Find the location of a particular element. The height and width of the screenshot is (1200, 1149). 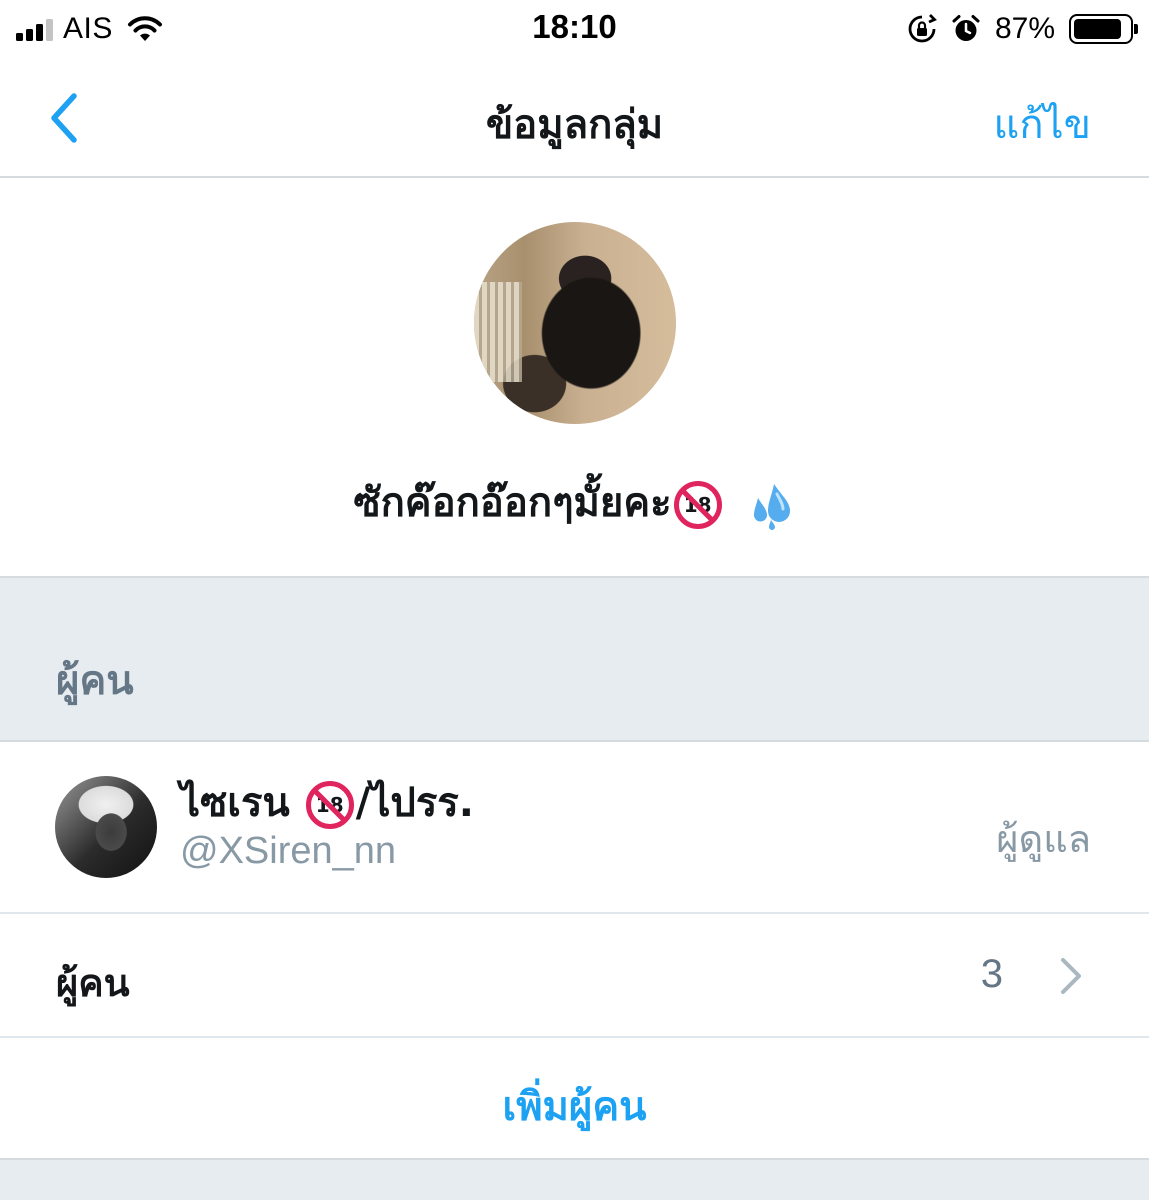

people-row-label: ผู้คน is located at coordinates (93, 983).